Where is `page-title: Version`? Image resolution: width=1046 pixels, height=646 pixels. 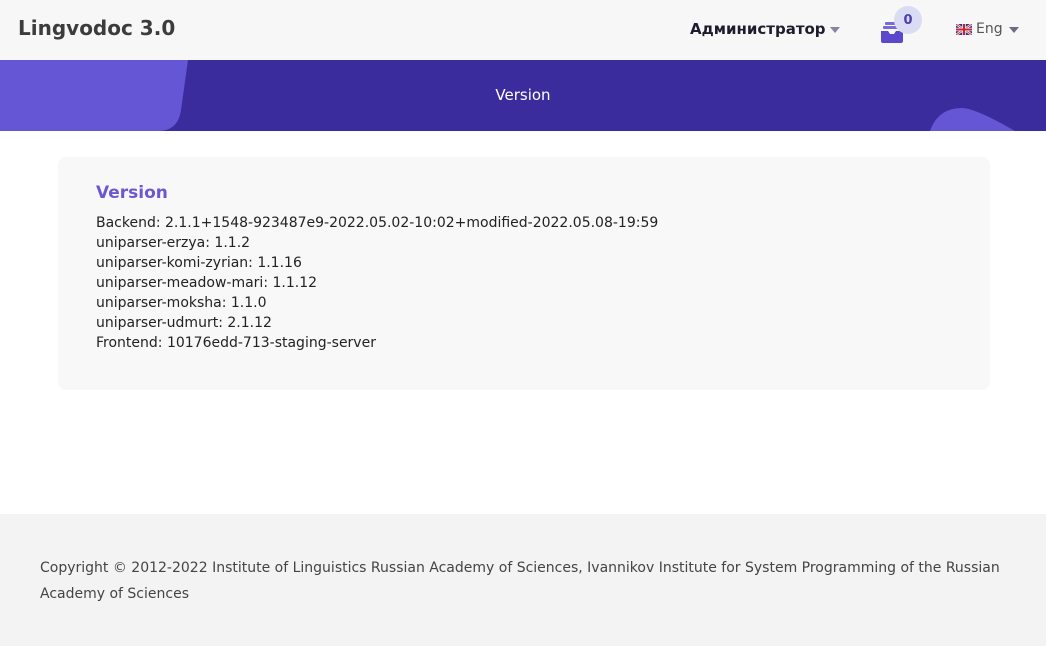 page-title: Version is located at coordinates (523, 95).